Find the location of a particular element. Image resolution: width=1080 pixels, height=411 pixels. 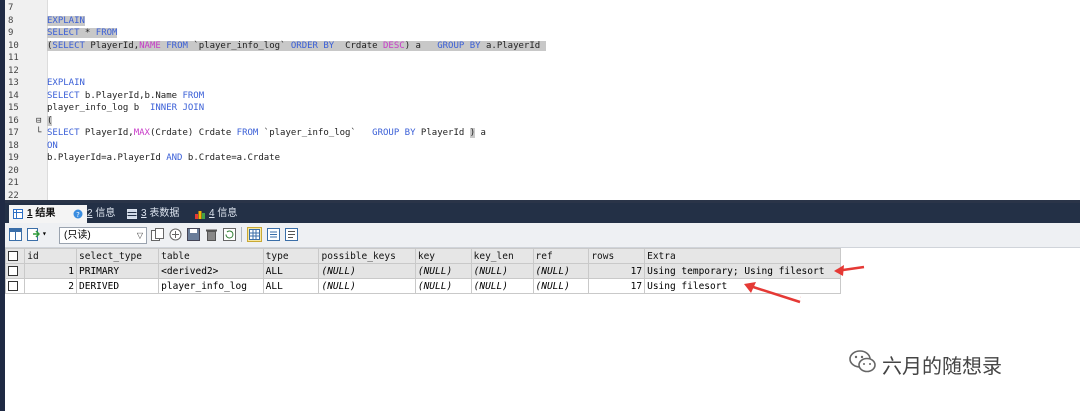

tab-table-data: 3 表数据 is located at coordinates (153, 214).